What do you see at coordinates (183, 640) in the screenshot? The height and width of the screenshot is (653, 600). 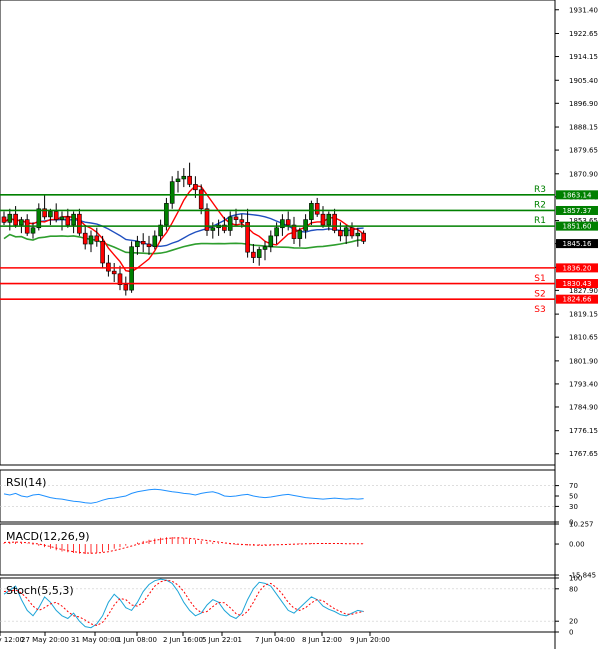 I see `time-tick-label: 2 Jun 16:00` at bounding box center [183, 640].